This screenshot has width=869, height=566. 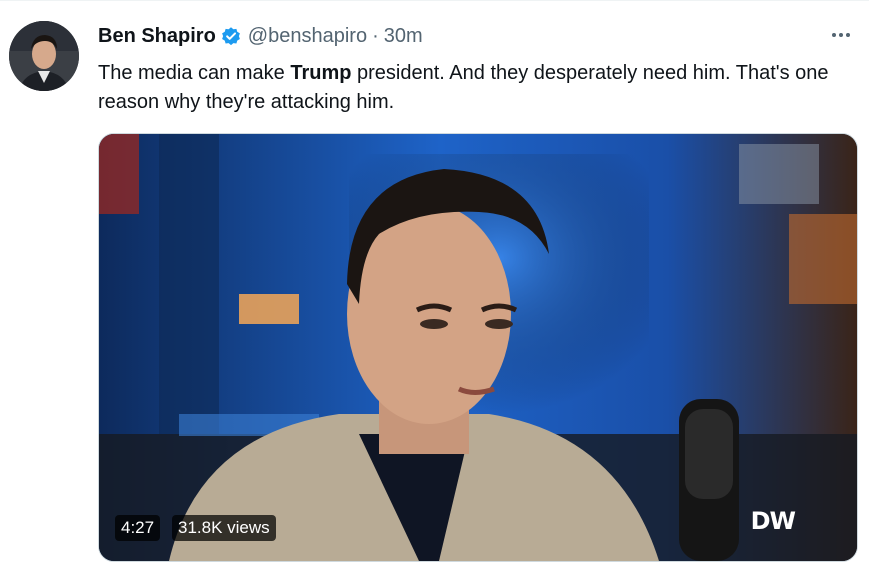 I want to click on verified-badge-icon, so click(x=231, y=36).